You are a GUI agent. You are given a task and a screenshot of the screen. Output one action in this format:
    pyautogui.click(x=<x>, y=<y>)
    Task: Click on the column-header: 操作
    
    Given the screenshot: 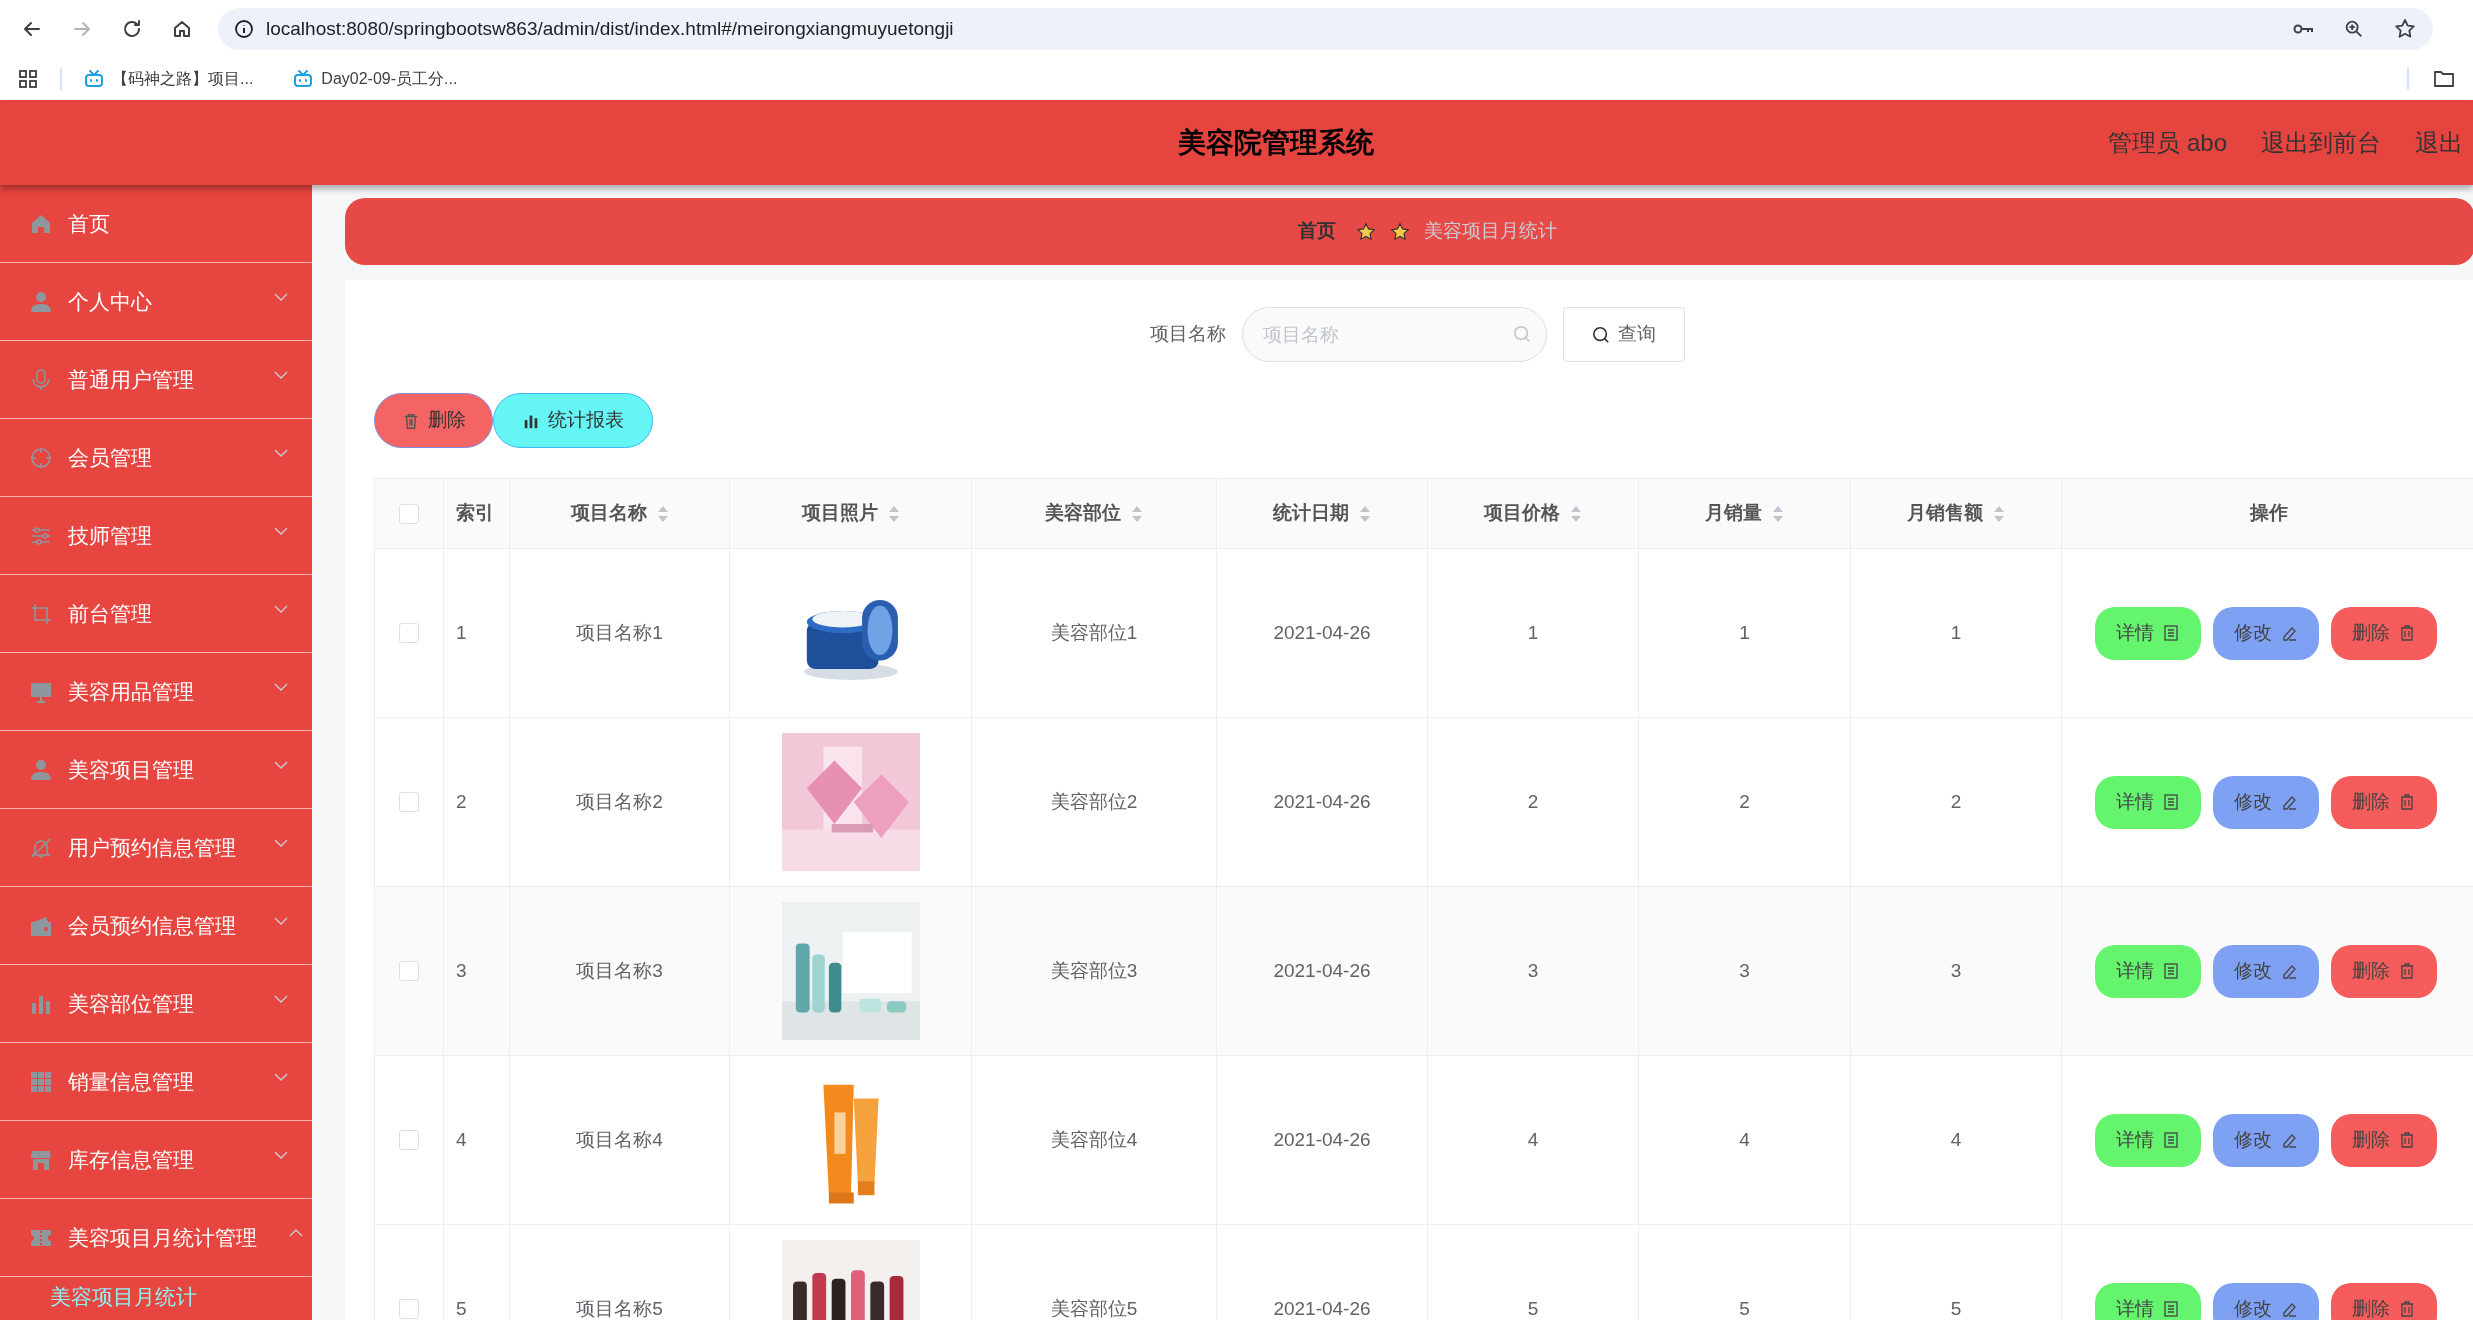 What is the action you would take?
    pyautogui.click(x=2268, y=513)
    